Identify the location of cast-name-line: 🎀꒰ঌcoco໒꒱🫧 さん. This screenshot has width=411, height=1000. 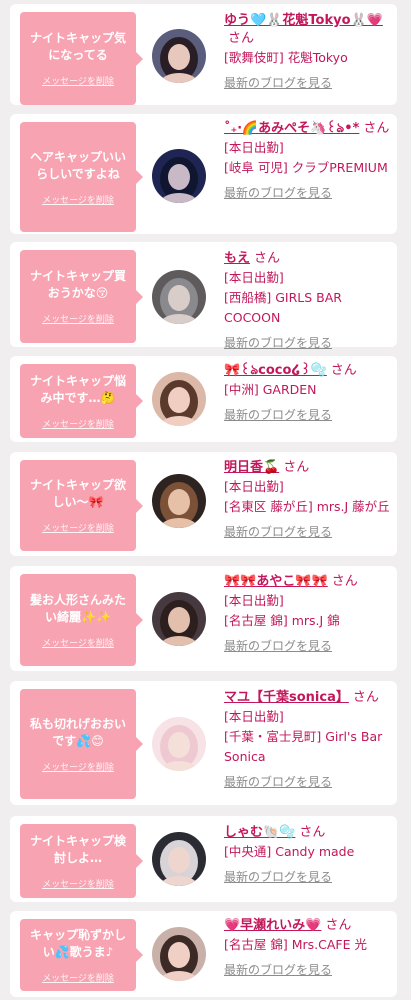
(307, 371).